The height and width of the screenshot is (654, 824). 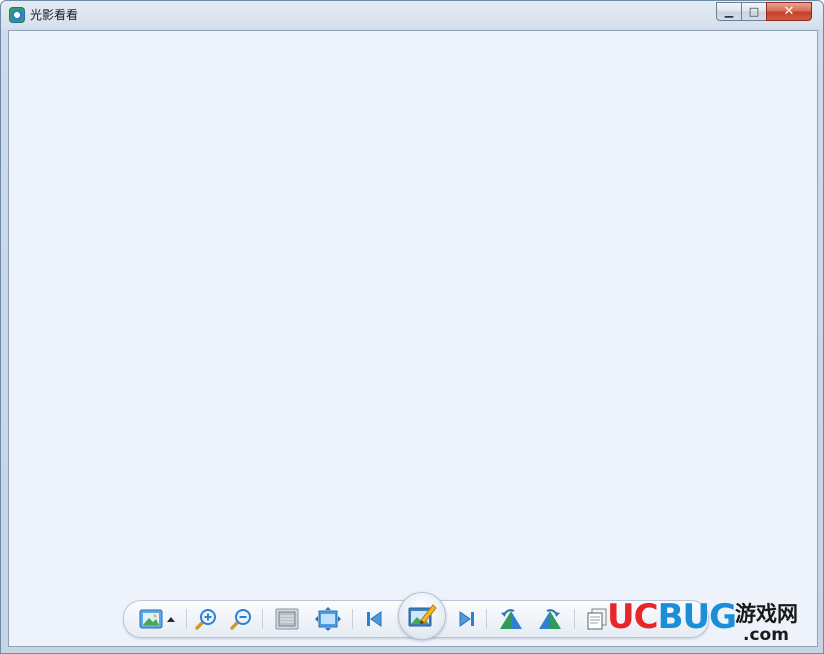 I want to click on zoom-out-icon, so click(x=240, y=619).